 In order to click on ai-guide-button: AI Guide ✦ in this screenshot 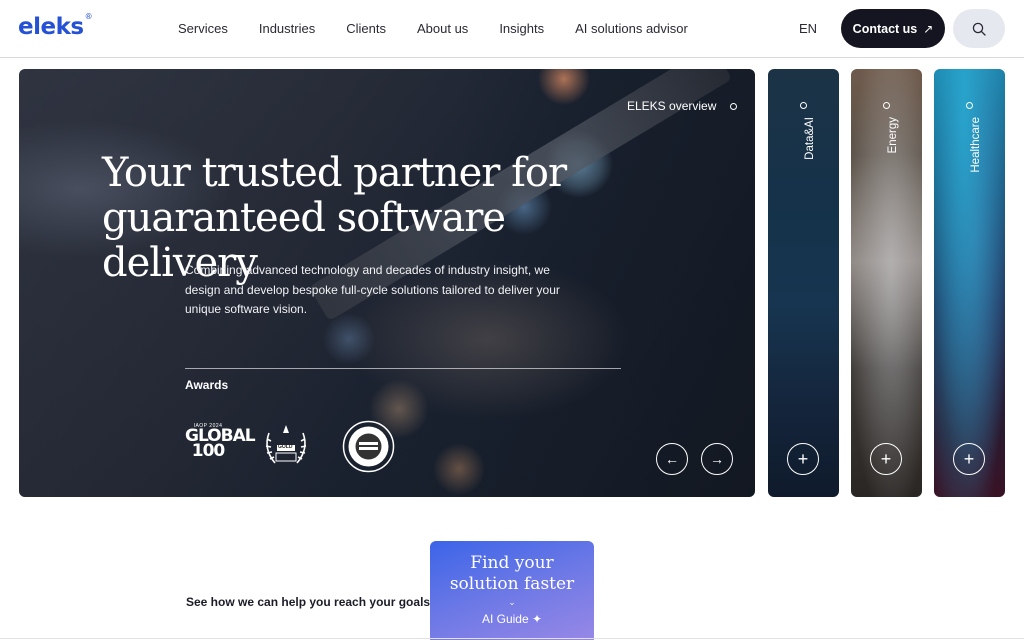, I will do `click(512, 619)`.